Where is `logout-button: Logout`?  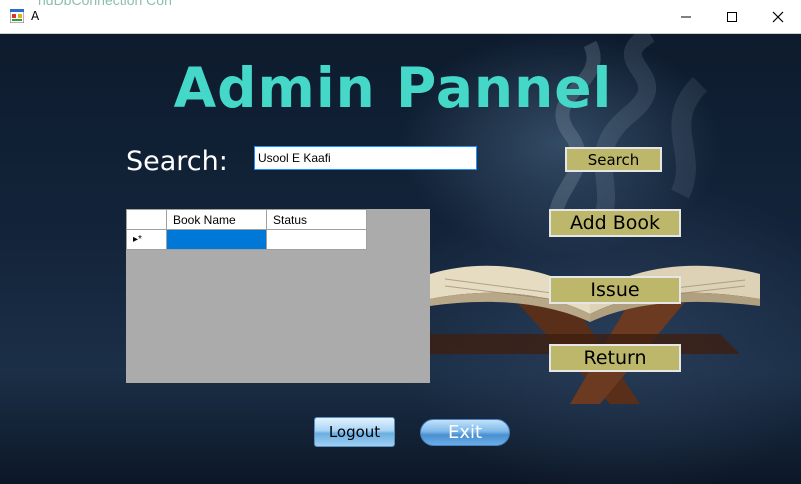
logout-button: Logout is located at coordinates (354, 432).